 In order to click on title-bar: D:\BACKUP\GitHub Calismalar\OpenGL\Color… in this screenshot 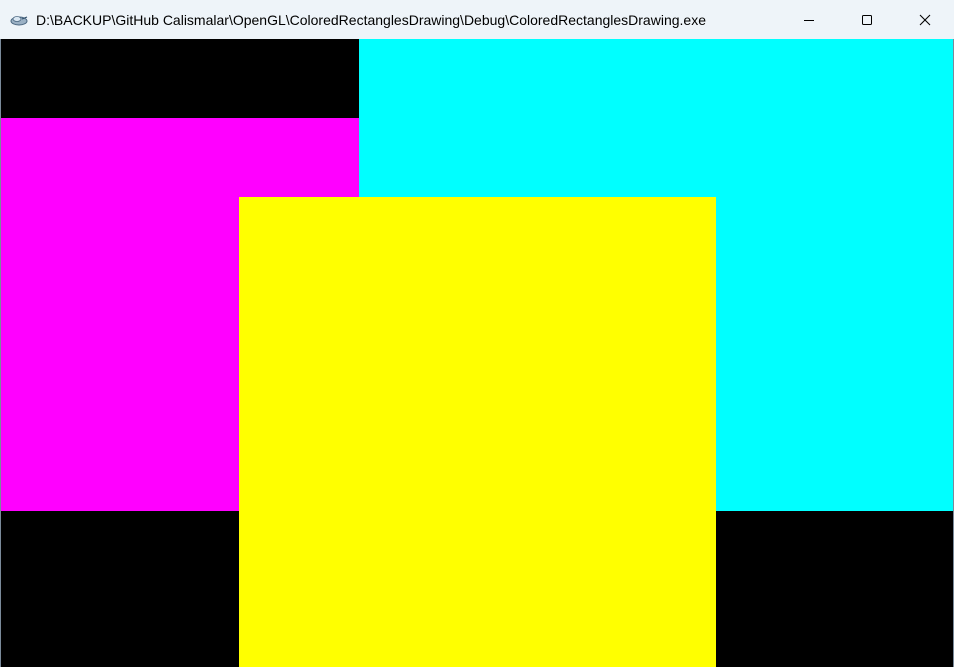, I will do `click(477, 19)`.